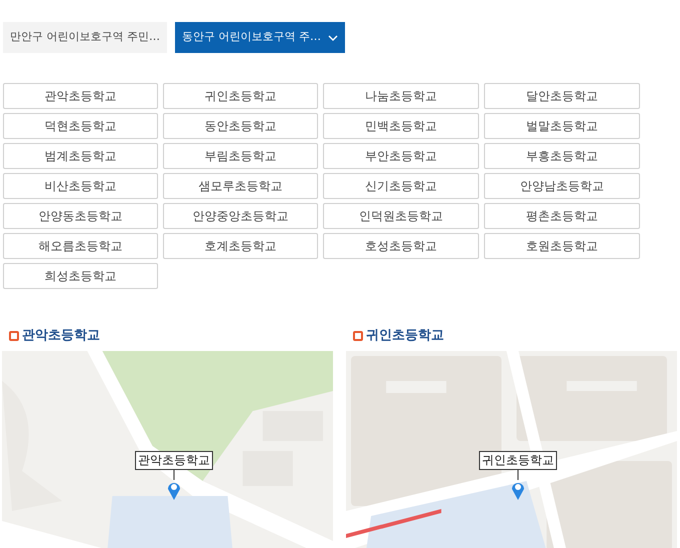  Describe the element at coordinates (405, 336) in the screenshot. I see `map-title: 귀인초등학교` at that location.